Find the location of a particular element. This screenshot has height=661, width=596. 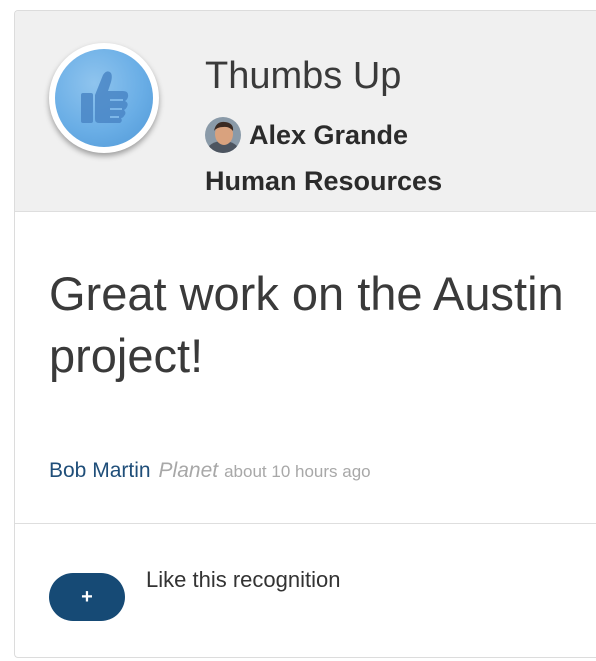

avatar is located at coordinates (223, 135).